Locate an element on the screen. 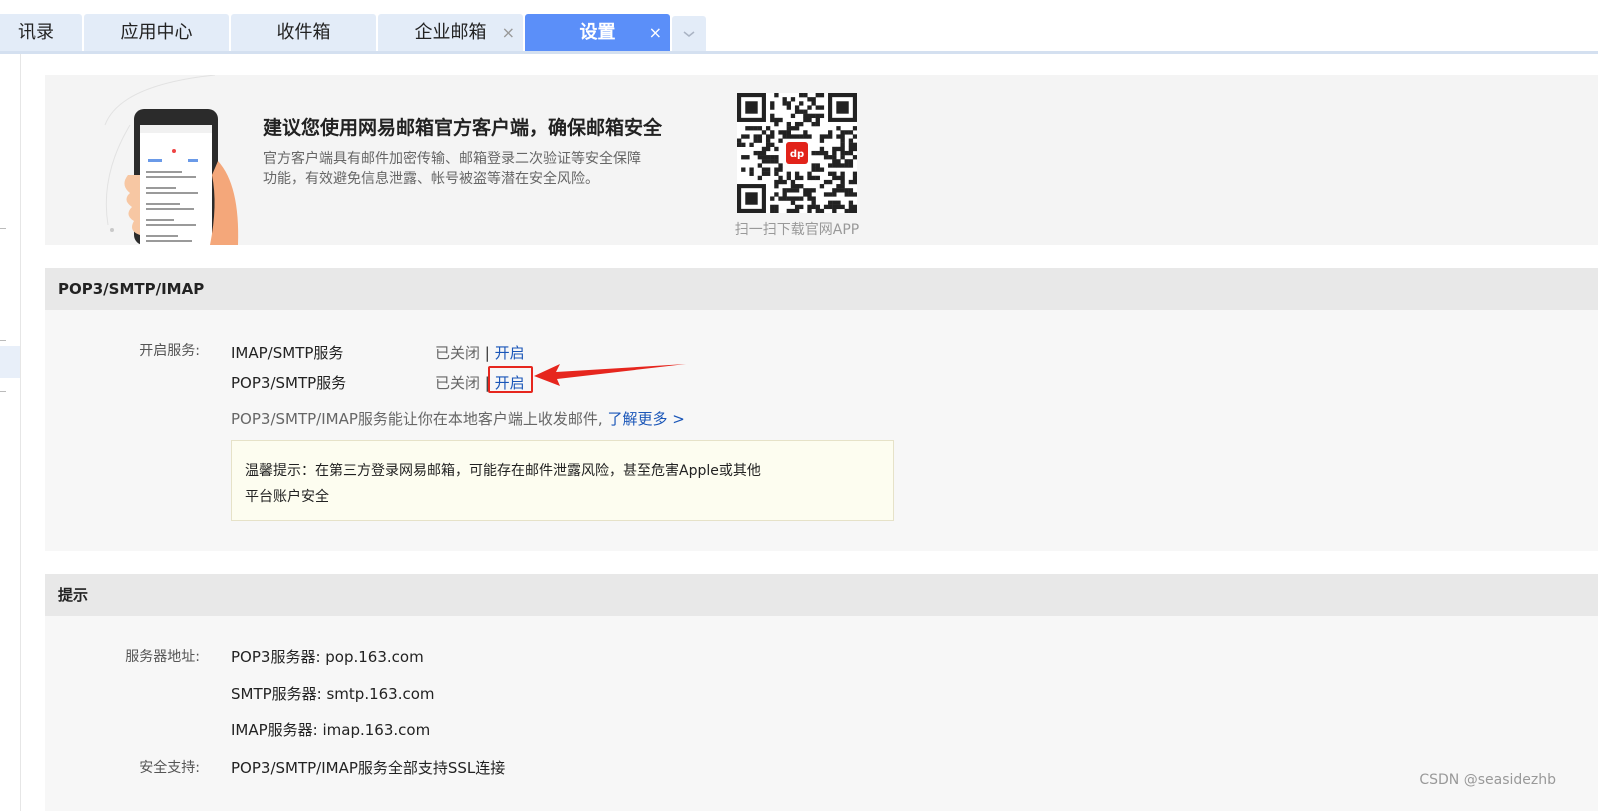  tip-line: 温馨提示：在第三方登录网易邮箱，可能存在邮件泄露风险，甚至危害Apple或其他 is located at coordinates (503, 471).